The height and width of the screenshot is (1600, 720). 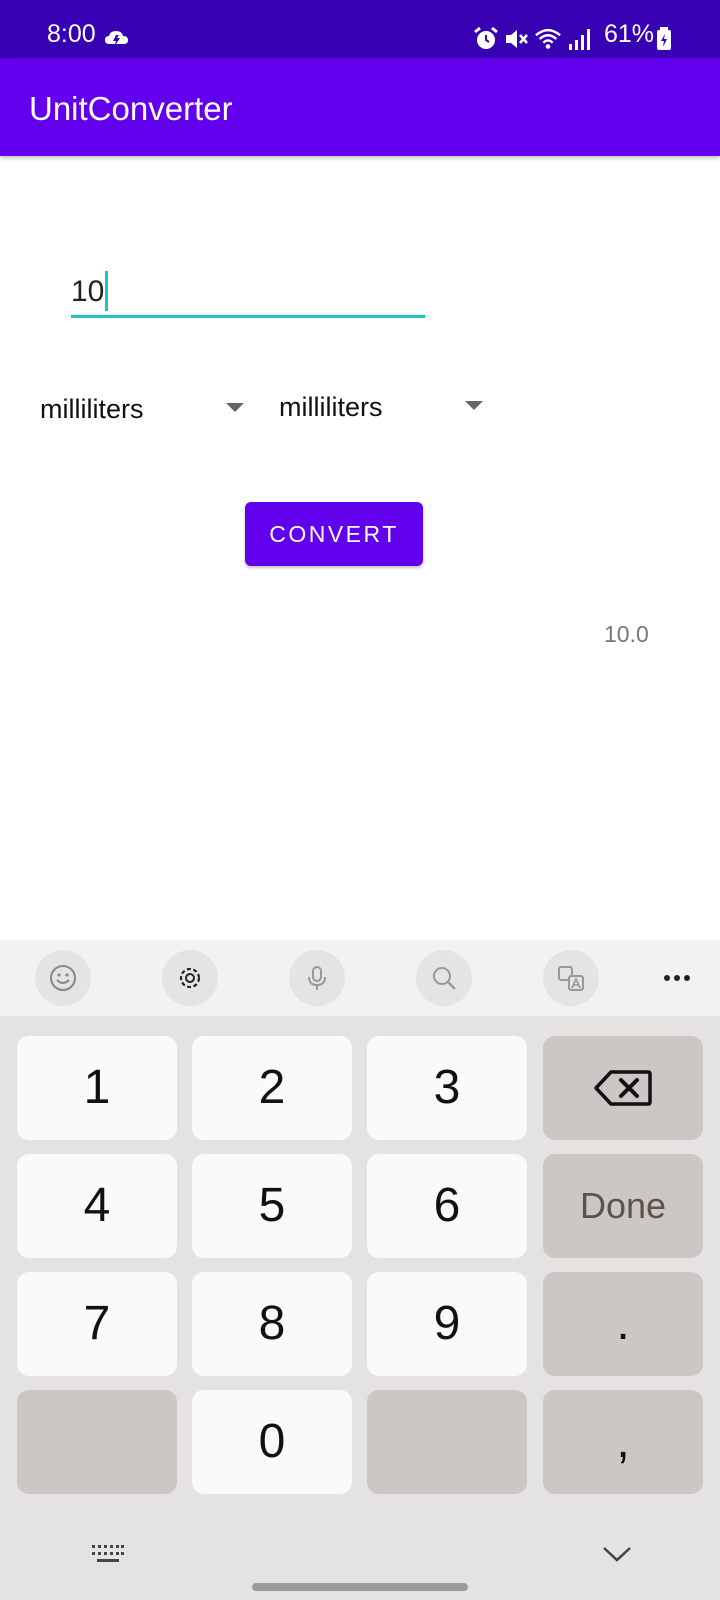 What do you see at coordinates (677, 978) in the screenshot?
I see `more-icon` at bounding box center [677, 978].